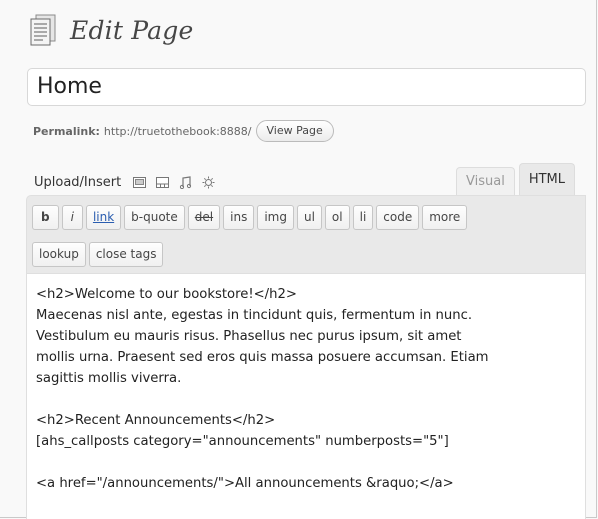  What do you see at coordinates (485, 181) in the screenshot?
I see `tab-visual: Visual` at bounding box center [485, 181].